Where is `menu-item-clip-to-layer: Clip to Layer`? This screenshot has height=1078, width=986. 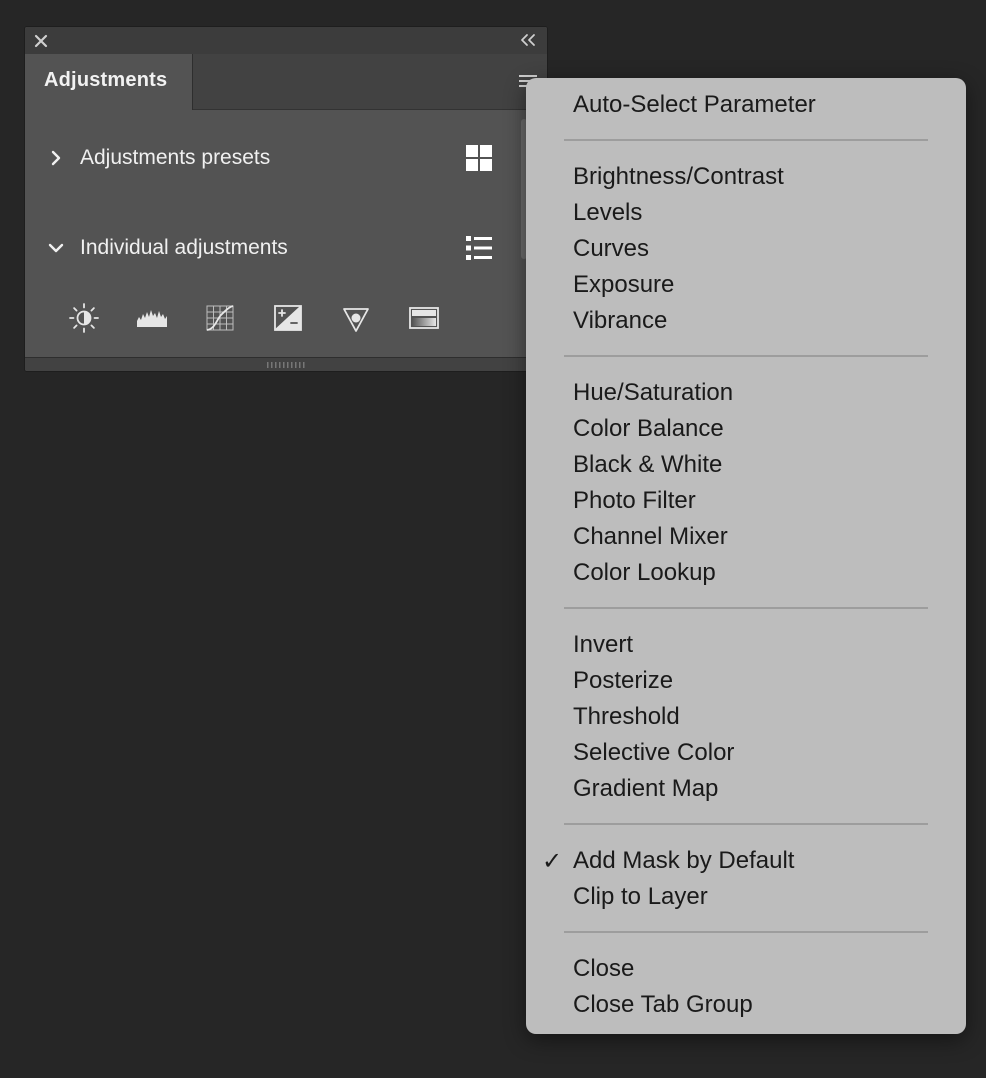 menu-item-clip-to-layer: Clip to Layer is located at coordinates (640, 897).